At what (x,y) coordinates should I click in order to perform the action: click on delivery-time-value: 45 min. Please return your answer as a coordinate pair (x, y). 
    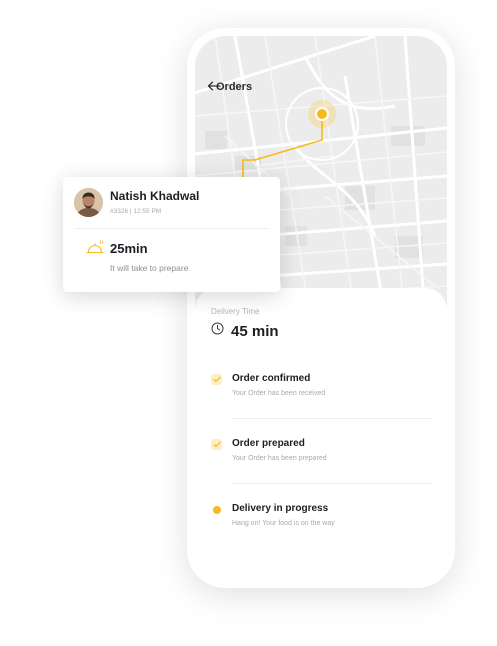
    Looking at the image, I should click on (255, 331).